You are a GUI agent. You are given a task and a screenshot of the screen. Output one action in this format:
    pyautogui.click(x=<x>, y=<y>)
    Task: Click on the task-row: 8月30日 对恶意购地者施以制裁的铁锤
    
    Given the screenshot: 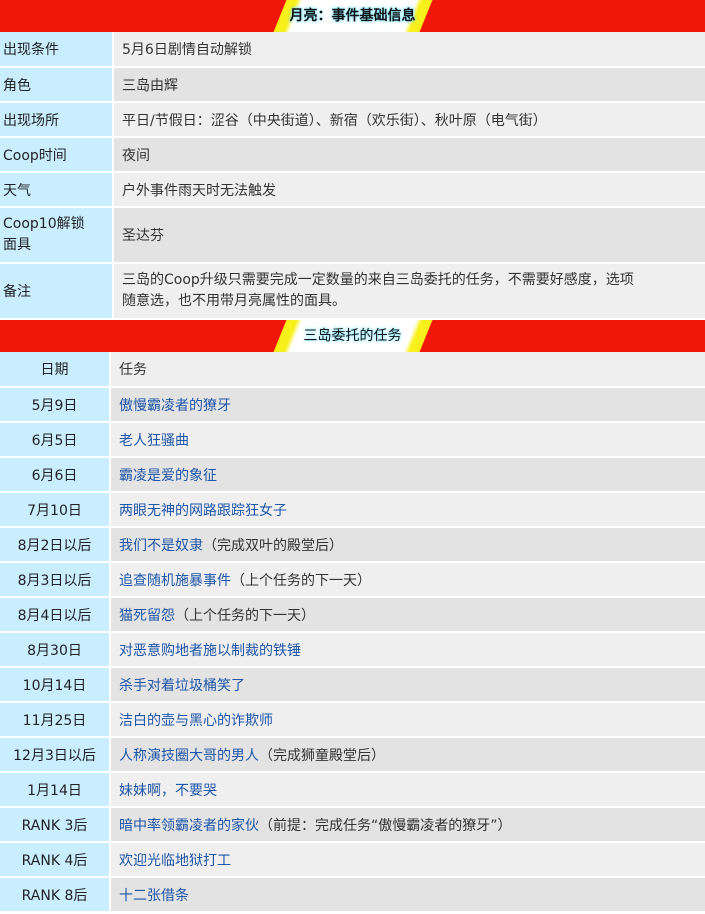 What is the action you would take?
    pyautogui.click(x=352, y=650)
    